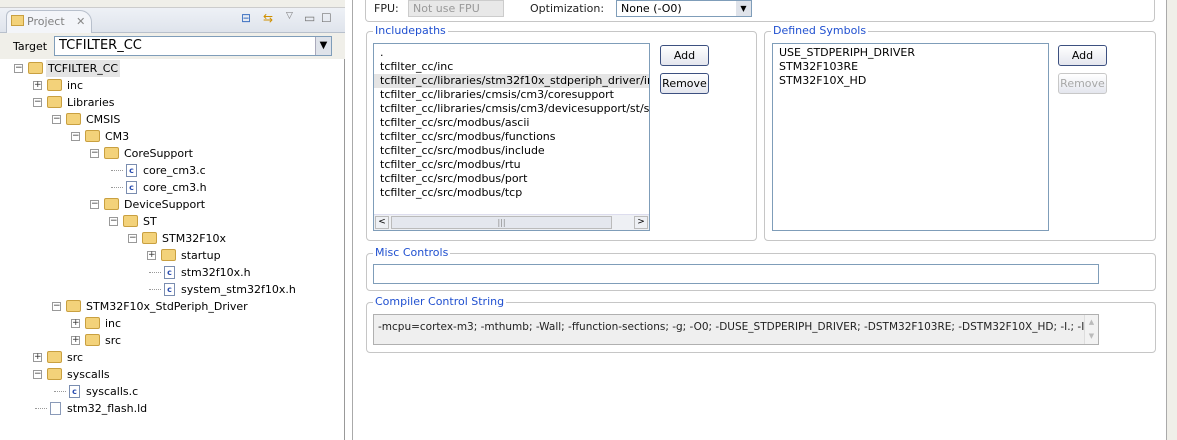 The width and height of the screenshot is (1177, 440). Describe the element at coordinates (170, 408) in the screenshot. I see `tree-item: stm32_flash.ld` at that location.